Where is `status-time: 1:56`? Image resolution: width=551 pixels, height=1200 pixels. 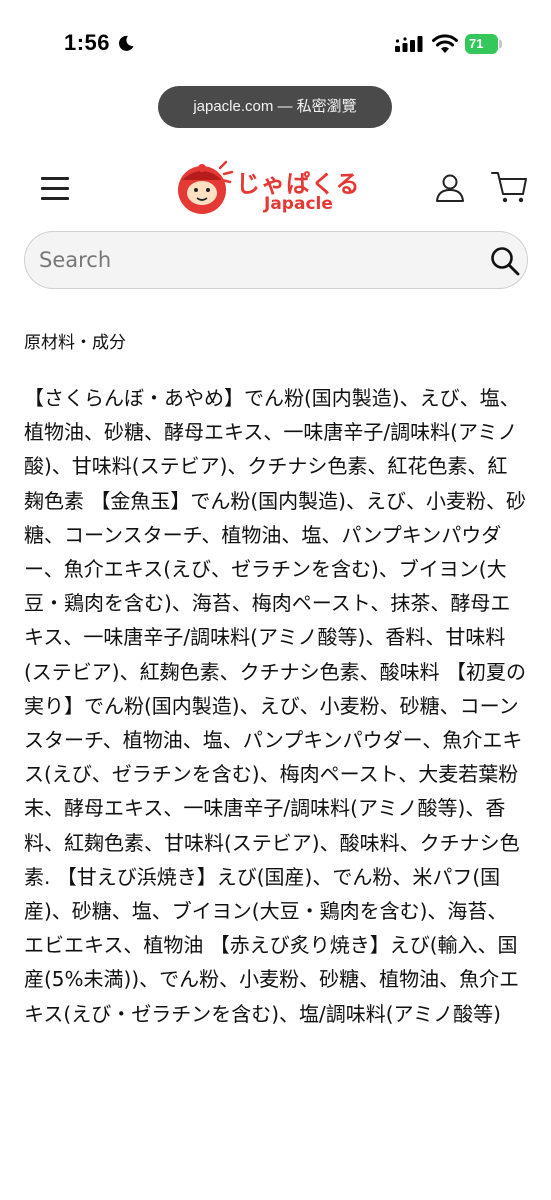 status-time: 1:56 is located at coordinates (87, 42).